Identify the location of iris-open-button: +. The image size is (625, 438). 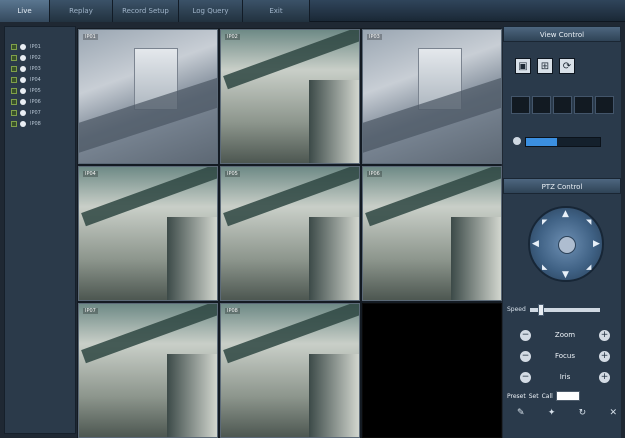
(604, 377).